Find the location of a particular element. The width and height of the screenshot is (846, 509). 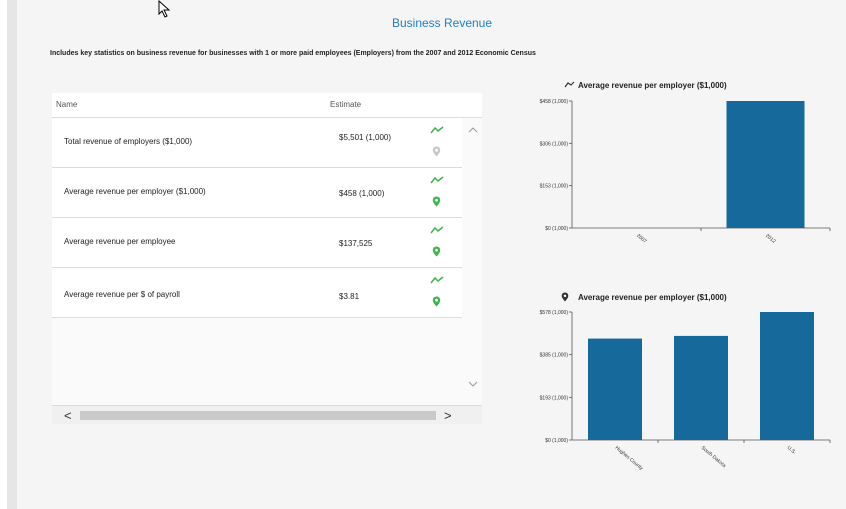

scroll-up-icon is located at coordinates (473, 130).